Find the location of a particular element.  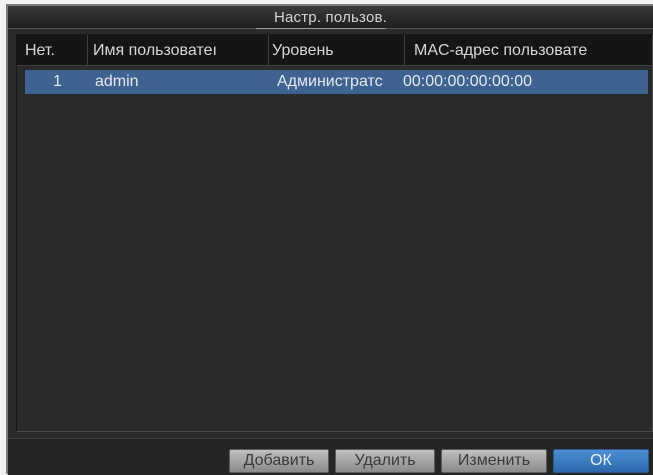

edit-button: Изменить is located at coordinates (494, 461).